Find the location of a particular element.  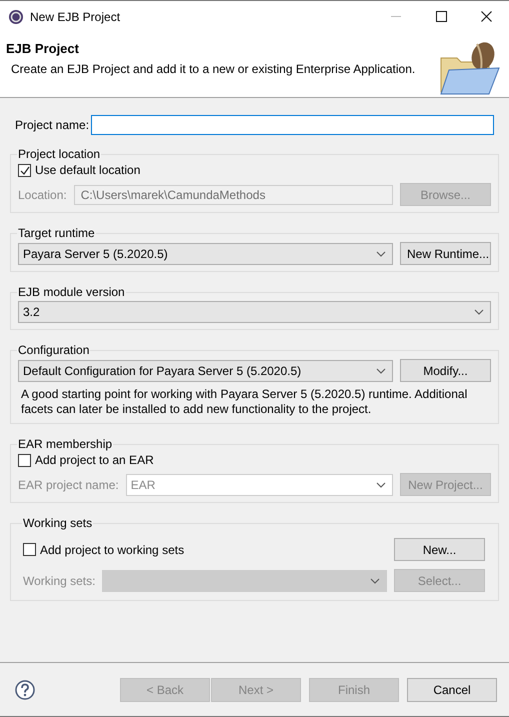

help-icon is located at coordinates (25, 690).